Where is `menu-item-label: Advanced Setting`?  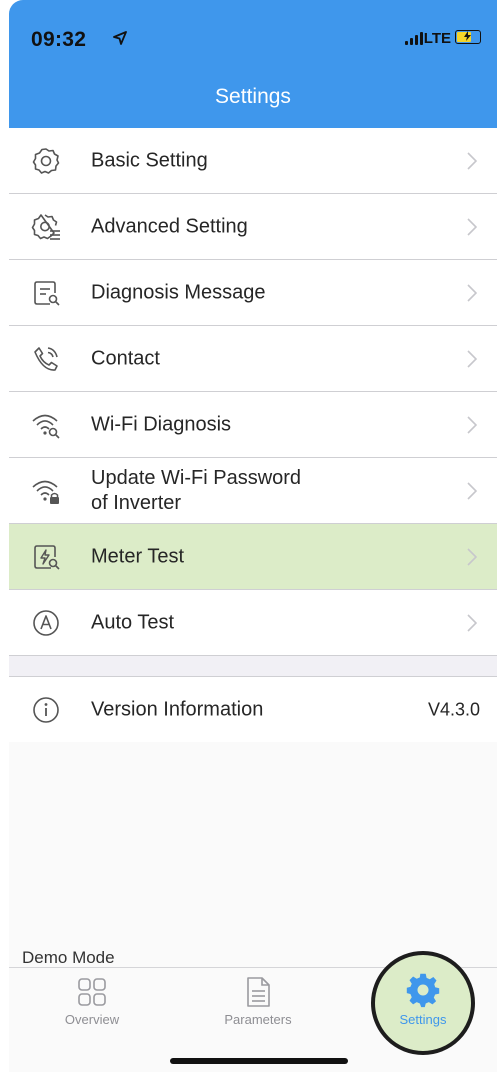
menu-item-label: Advanced Setting is located at coordinates (169, 226).